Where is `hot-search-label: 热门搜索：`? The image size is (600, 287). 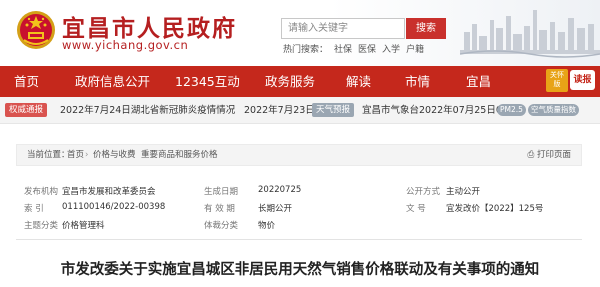
hot-search-label: 热门搜索： is located at coordinates (306, 50).